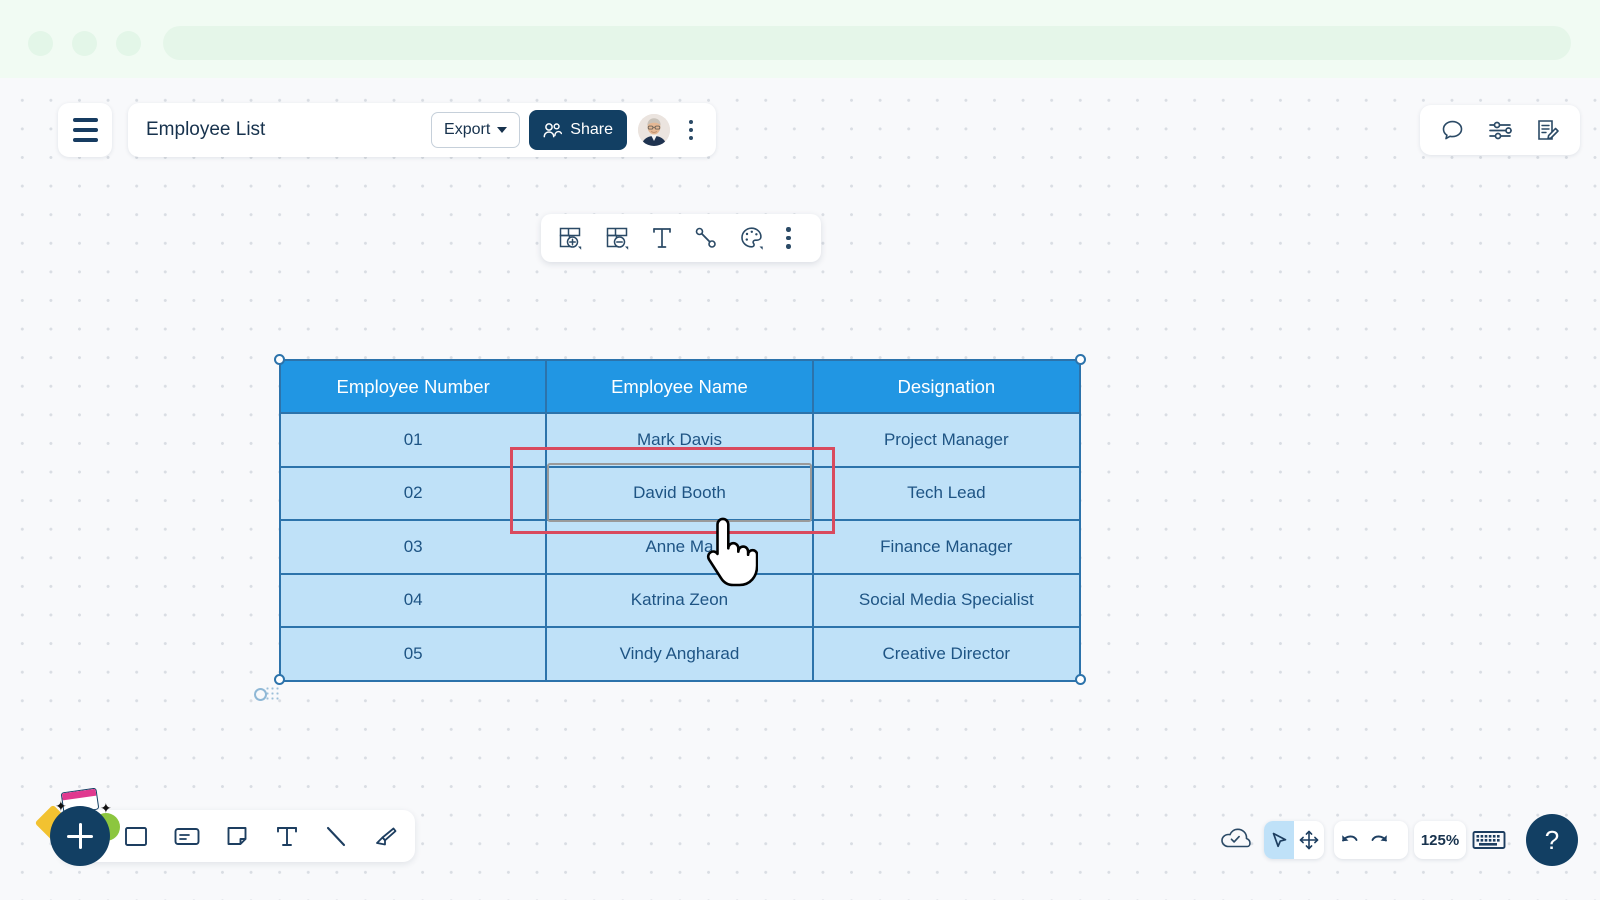 This screenshot has width=1600, height=900. I want to click on header-more-options-button, so click(691, 130).